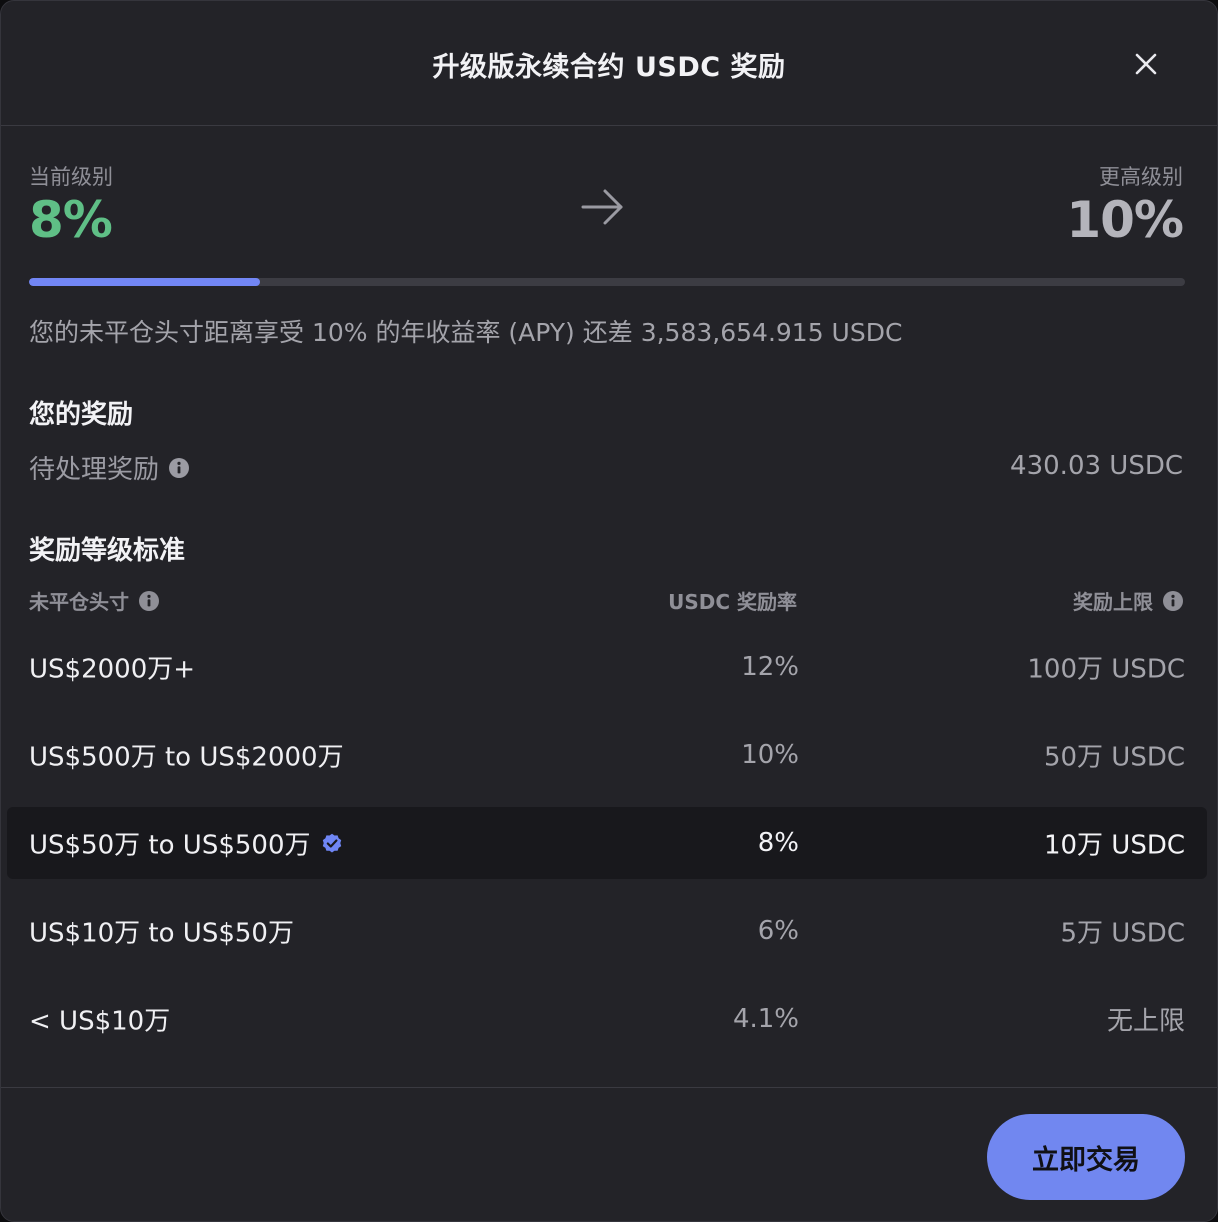  I want to click on column-header-cap: 奖励上限, so click(1128, 600).